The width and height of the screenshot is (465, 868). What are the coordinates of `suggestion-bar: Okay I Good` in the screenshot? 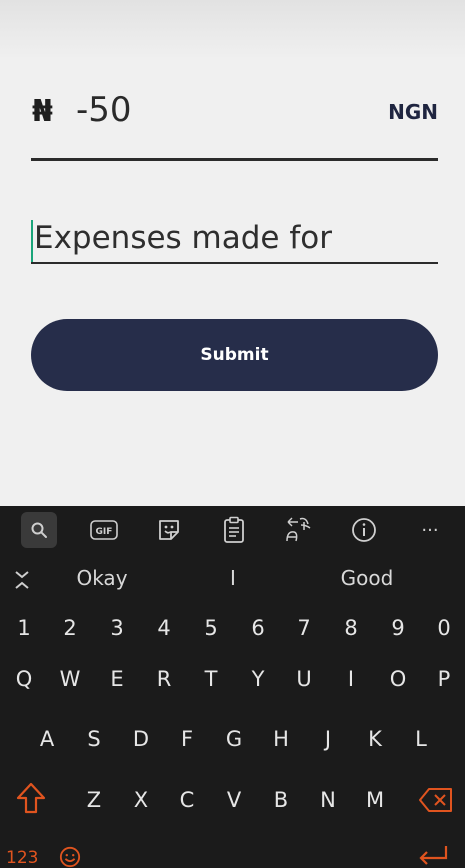 It's located at (232, 581).